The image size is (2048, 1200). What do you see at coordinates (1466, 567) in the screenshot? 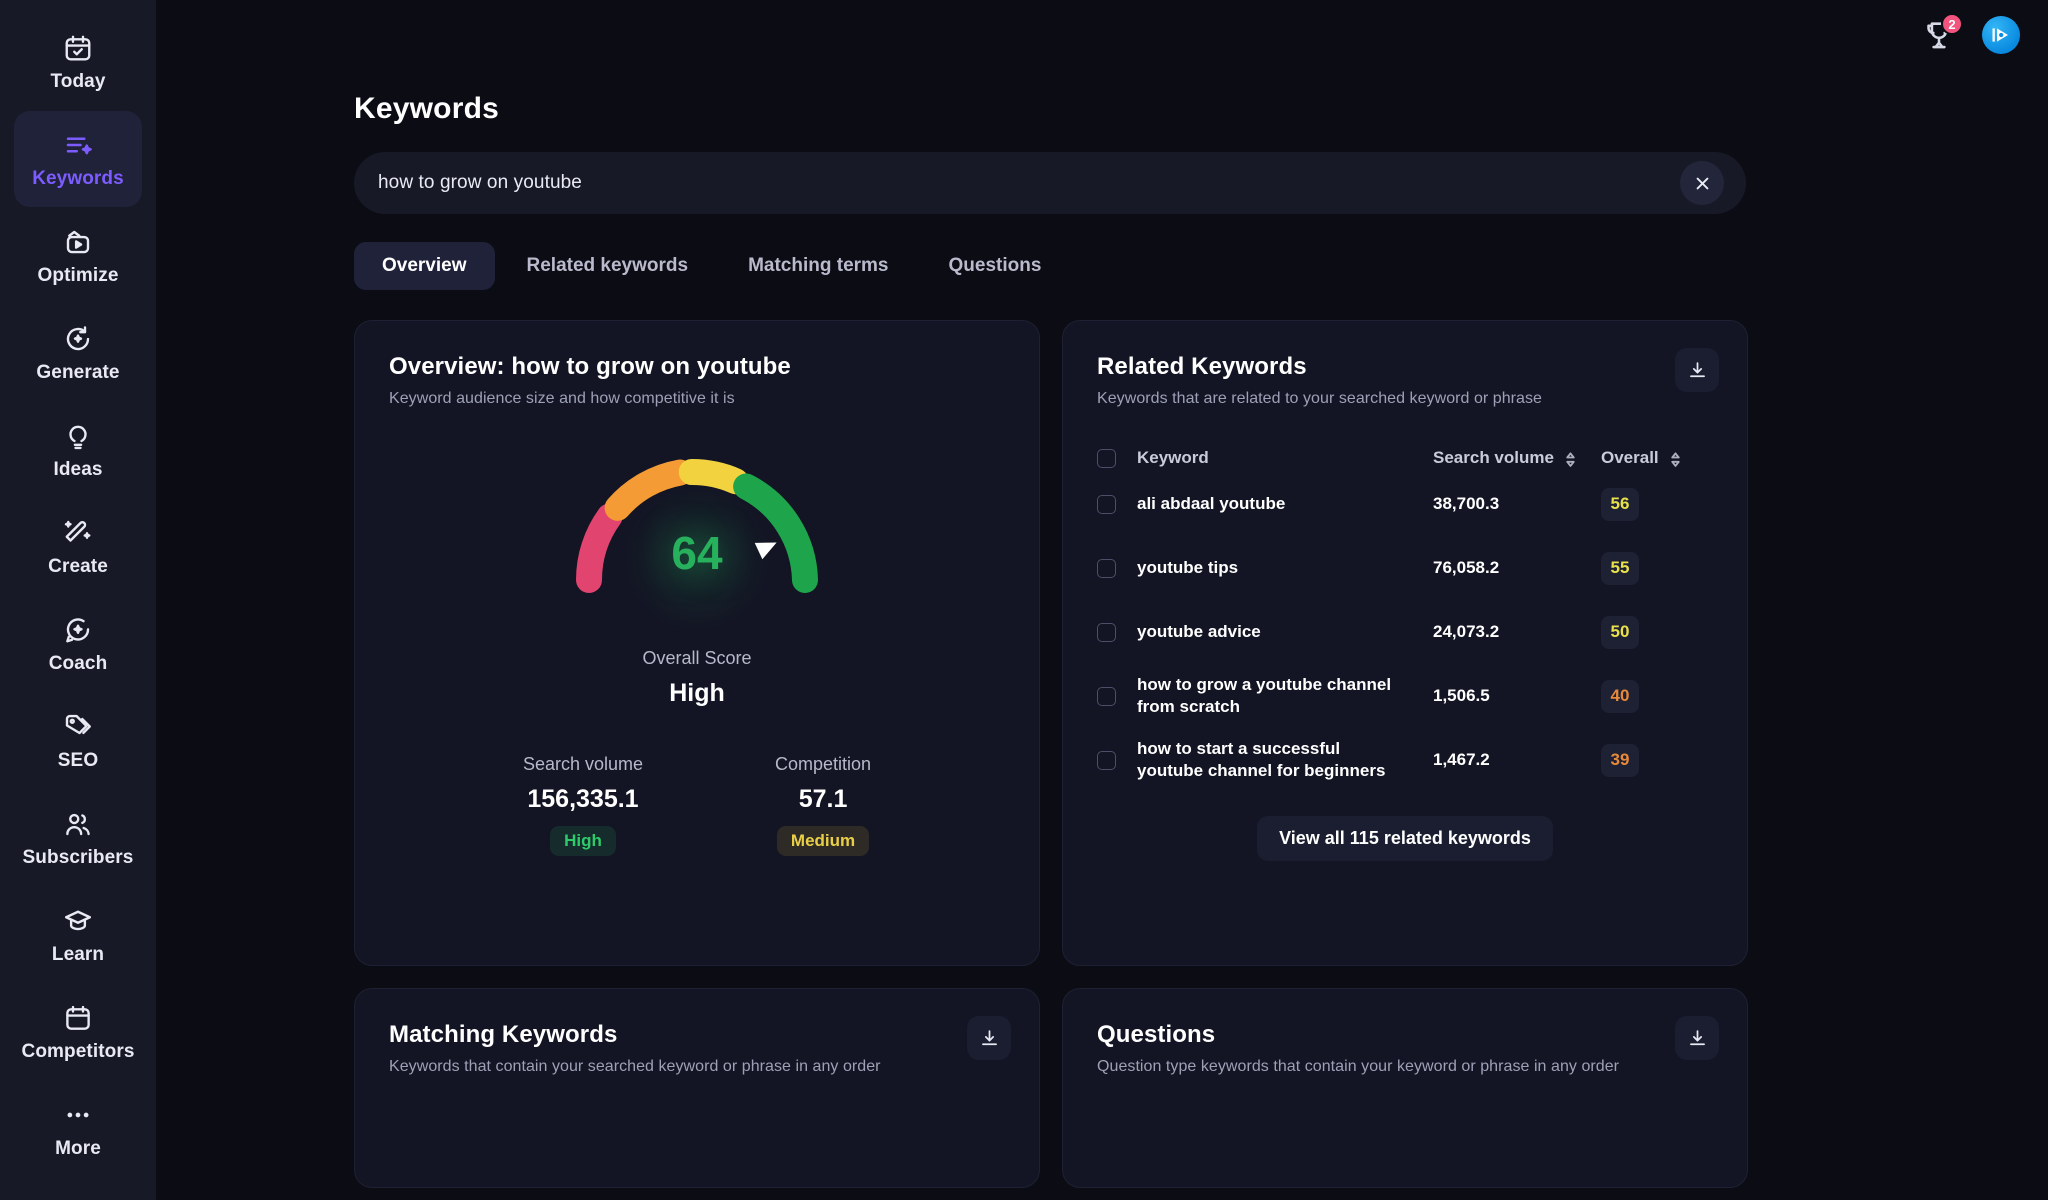
I see `volume-text: 76,058.2` at bounding box center [1466, 567].